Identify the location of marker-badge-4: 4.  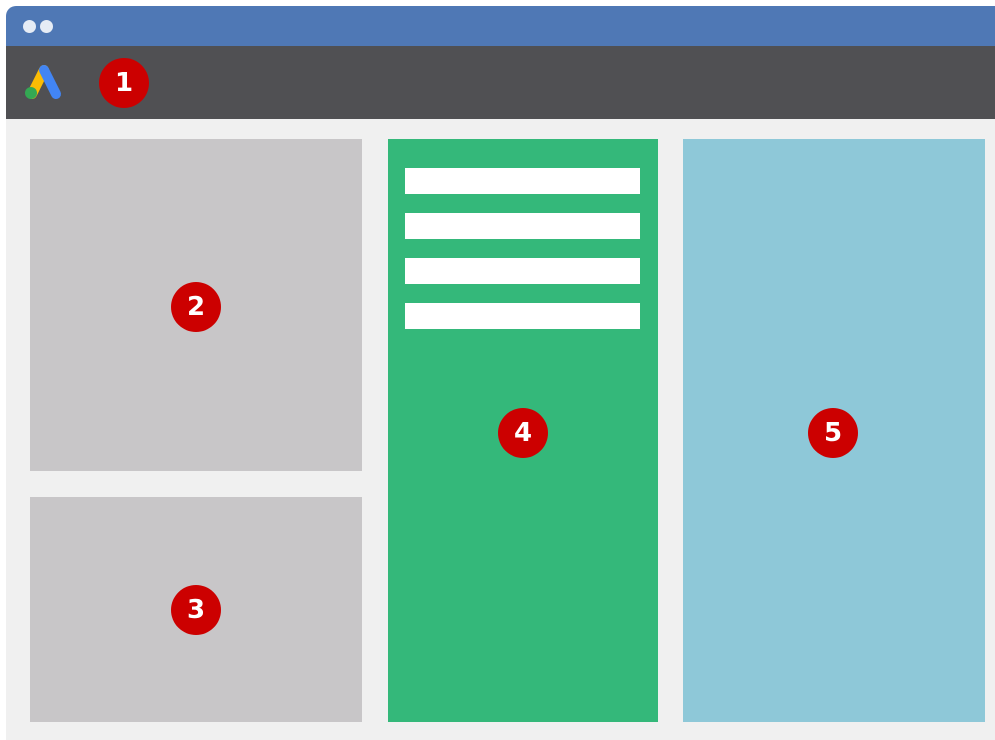
(523, 433).